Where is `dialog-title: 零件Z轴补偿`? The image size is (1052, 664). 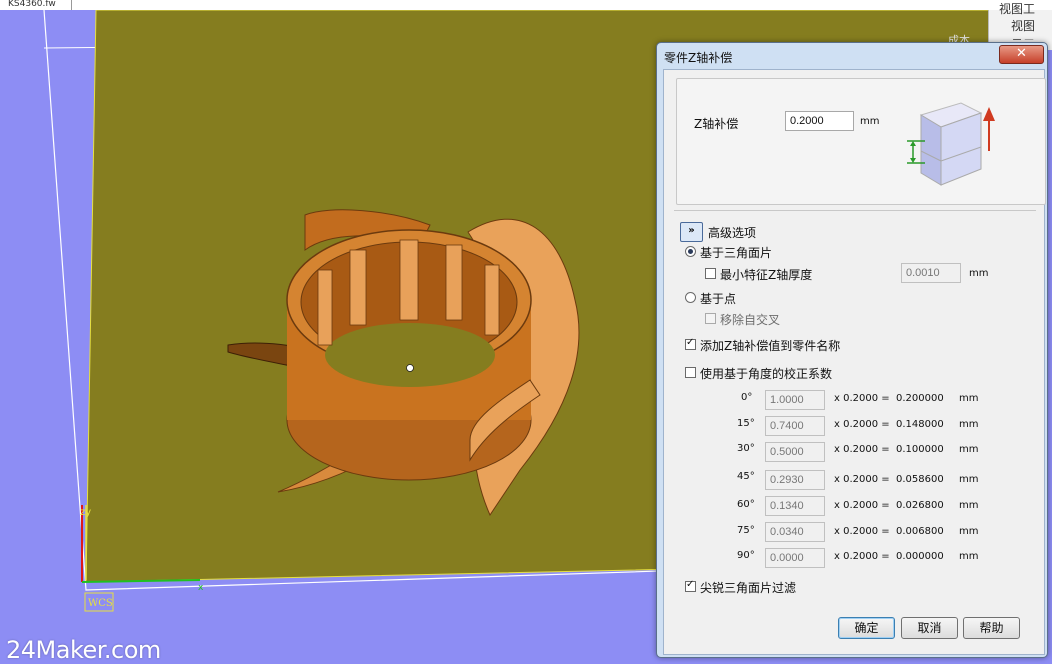
dialog-title: 零件Z轴补偿 is located at coordinates (698, 58).